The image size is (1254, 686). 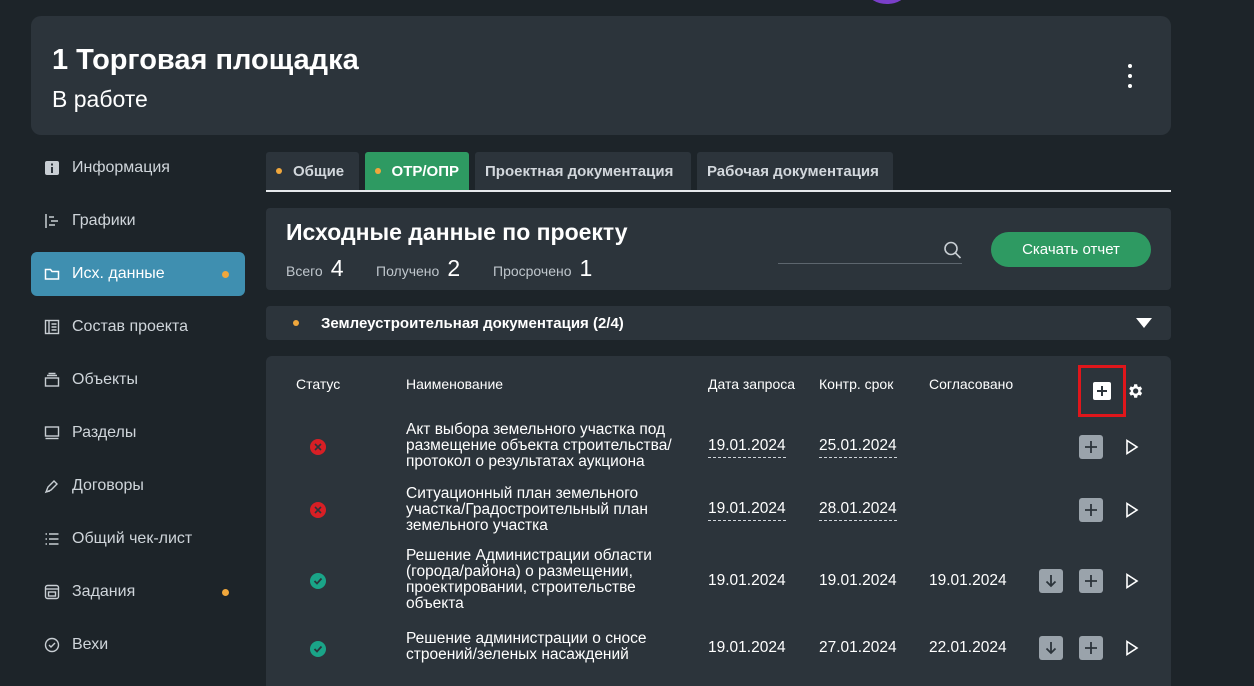 I want to click on stat-received-value: 2, so click(x=454, y=268).